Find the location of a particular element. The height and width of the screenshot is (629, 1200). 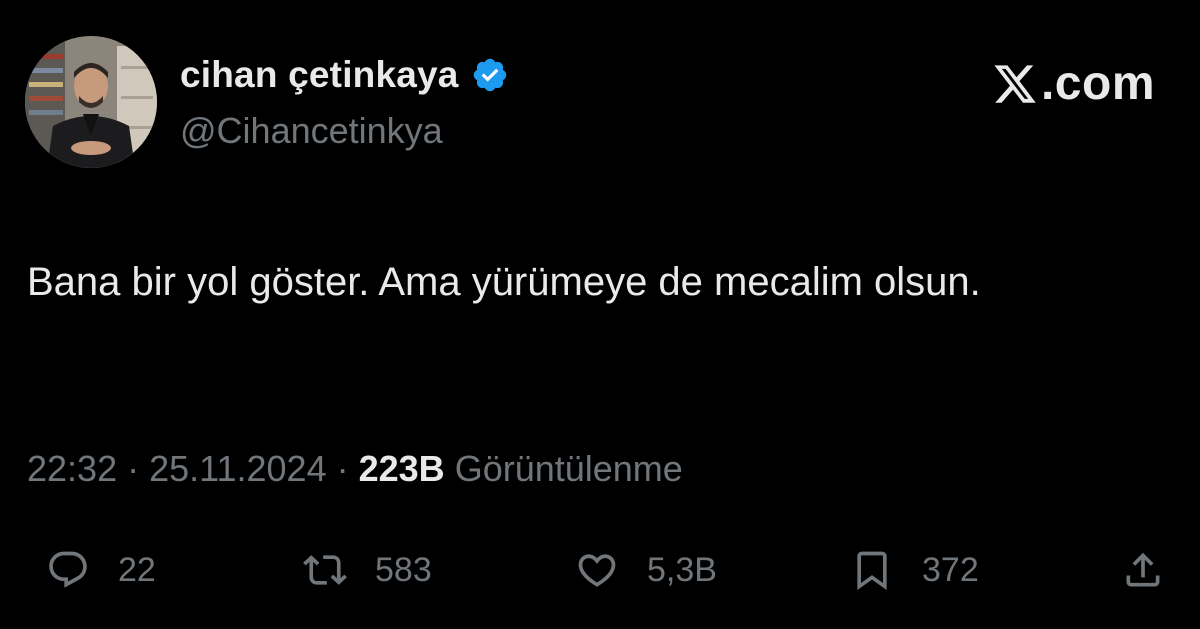

views-label: Görüntülenme is located at coordinates (568, 468).